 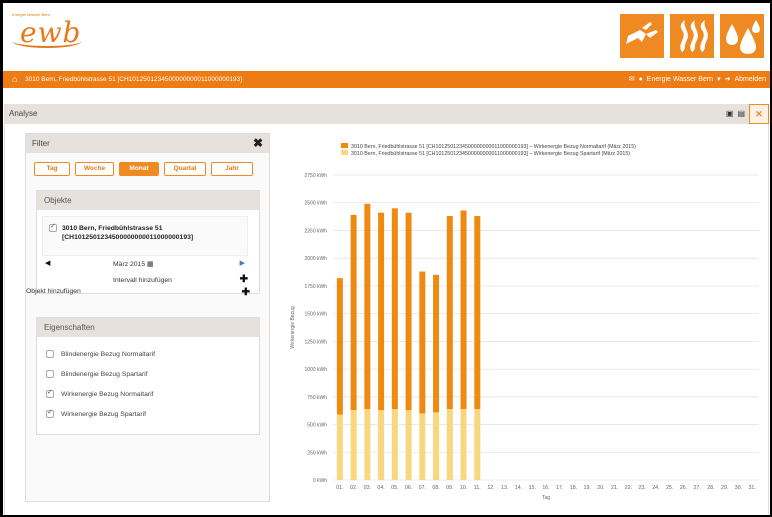 What do you see at coordinates (724, 488) in the screenshot?
I see `x-tick-label: 29.` at bounding box center [724, 488].